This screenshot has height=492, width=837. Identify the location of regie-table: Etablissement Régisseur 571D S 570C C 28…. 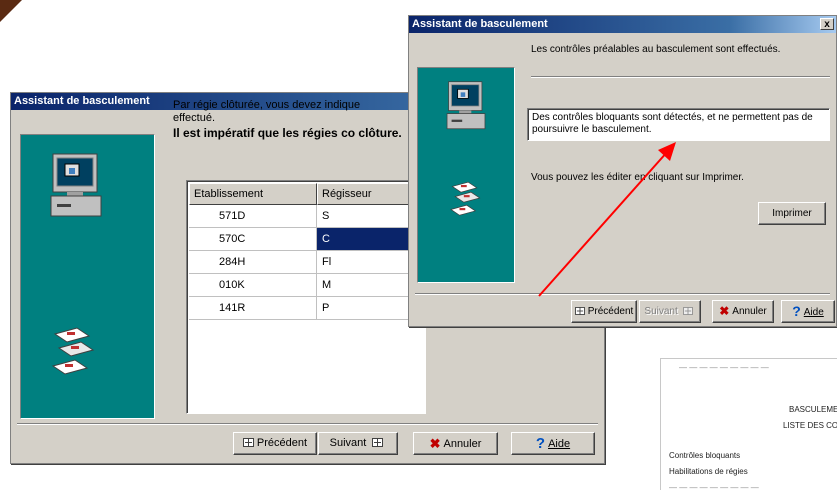
(306, 297).